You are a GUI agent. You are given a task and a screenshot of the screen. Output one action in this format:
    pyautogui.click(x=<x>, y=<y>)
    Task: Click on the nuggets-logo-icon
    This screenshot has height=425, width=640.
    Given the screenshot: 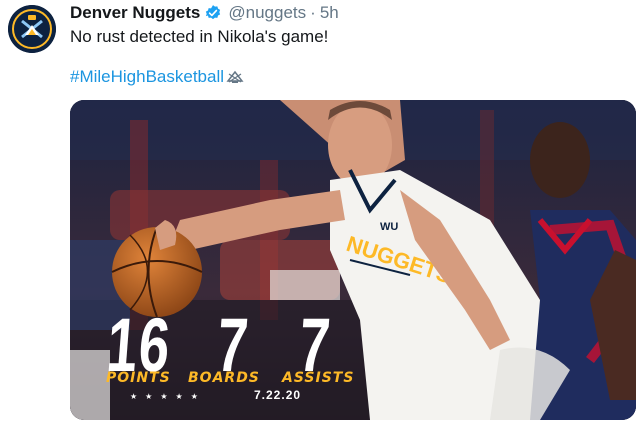 What is the action you would take?
    pyautogui.click(x=32, y=29)
    